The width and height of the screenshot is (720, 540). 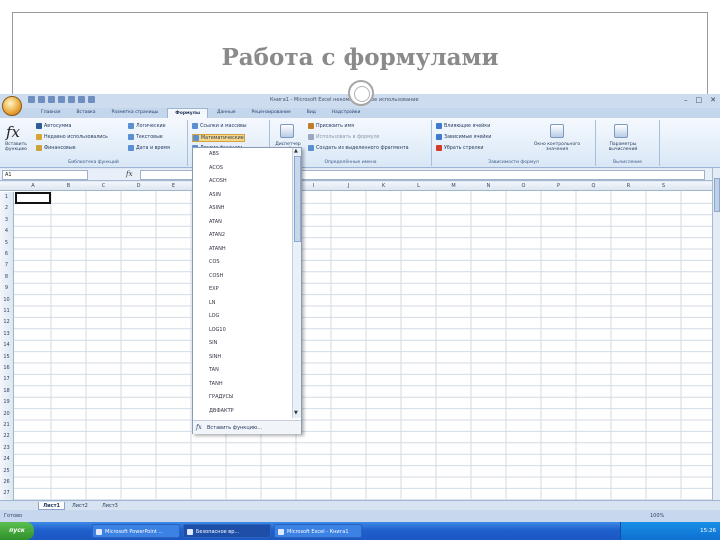 I want to click on row-header: 18, so click(x=7, y=391).